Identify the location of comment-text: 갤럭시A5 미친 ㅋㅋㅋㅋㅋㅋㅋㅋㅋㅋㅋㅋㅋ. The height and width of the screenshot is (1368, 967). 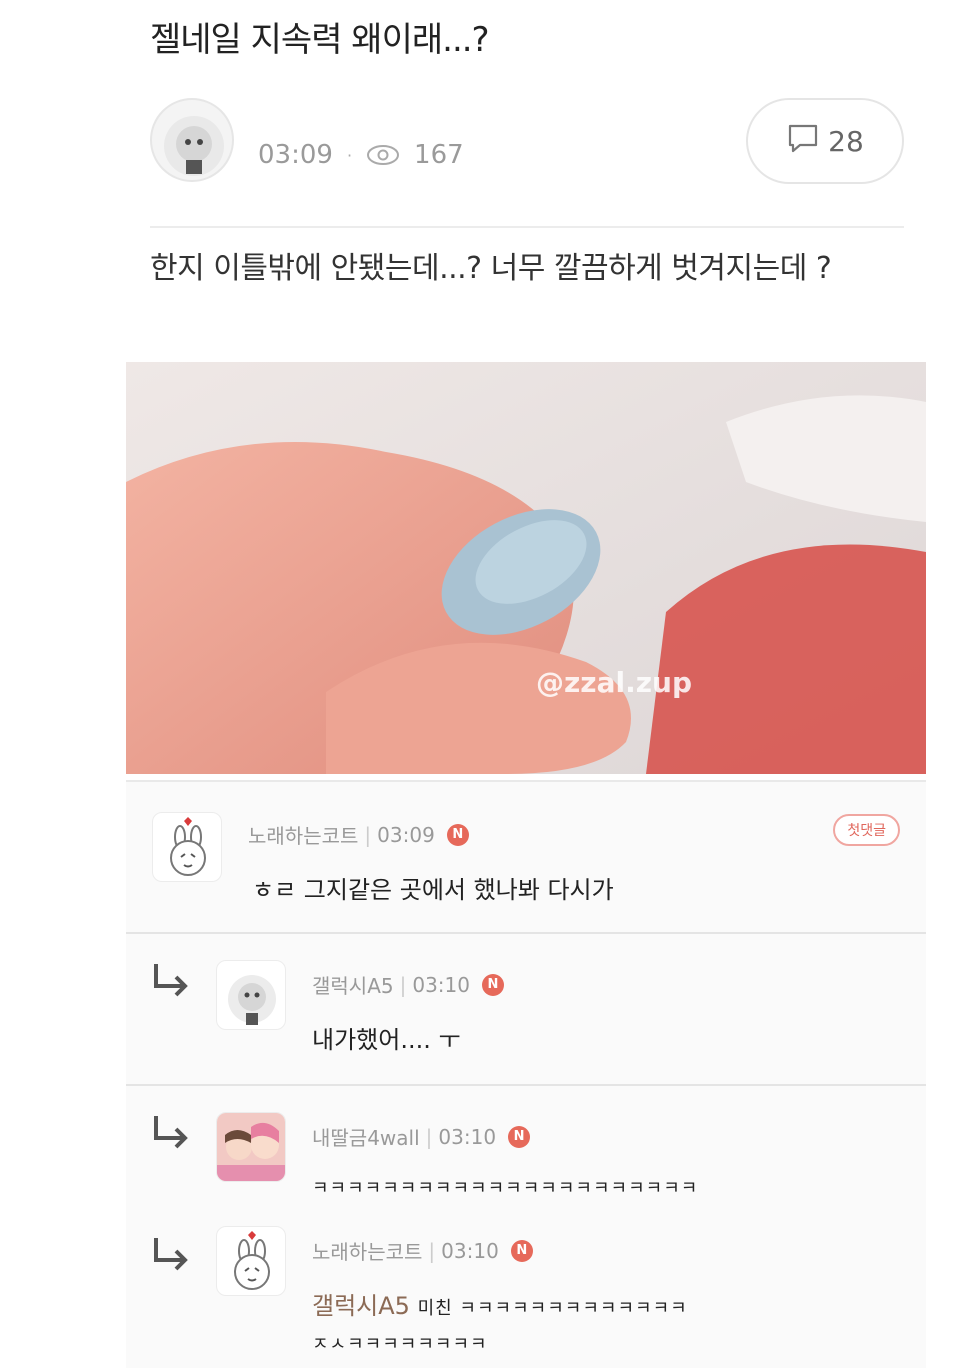
(500, 1303).